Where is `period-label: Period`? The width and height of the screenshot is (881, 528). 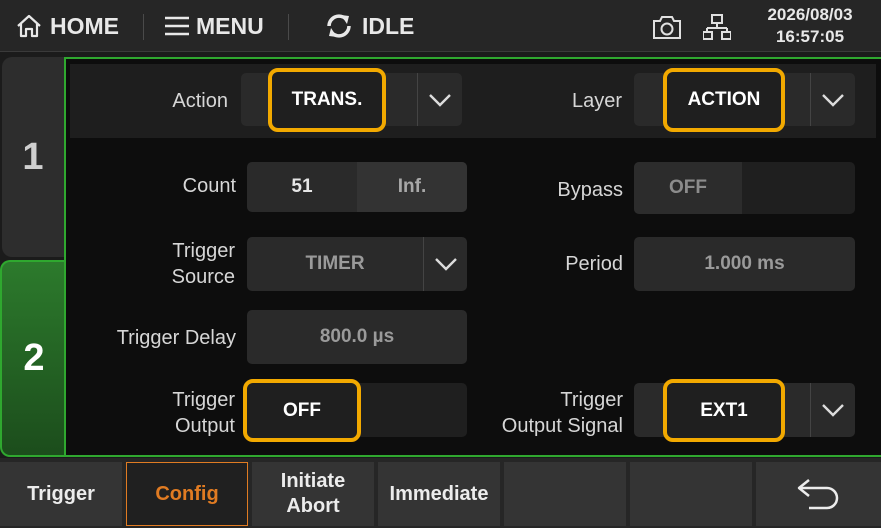 period-label: Period is located at coordinates (594, 264).